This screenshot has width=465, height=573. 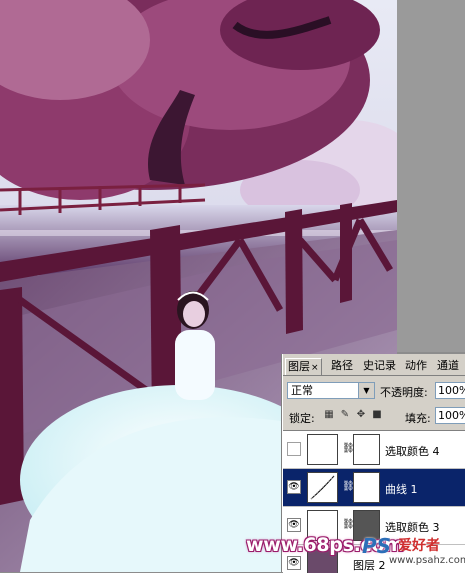 What do you see at coordinates (450, 415) in the screenshot?
I see `fill-input: 100%` at bounding box center [450, 415].